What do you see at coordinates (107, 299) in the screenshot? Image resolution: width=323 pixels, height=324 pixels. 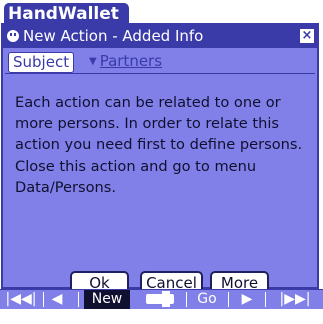 I see `new-button: New` at bounding box center [107, 299].